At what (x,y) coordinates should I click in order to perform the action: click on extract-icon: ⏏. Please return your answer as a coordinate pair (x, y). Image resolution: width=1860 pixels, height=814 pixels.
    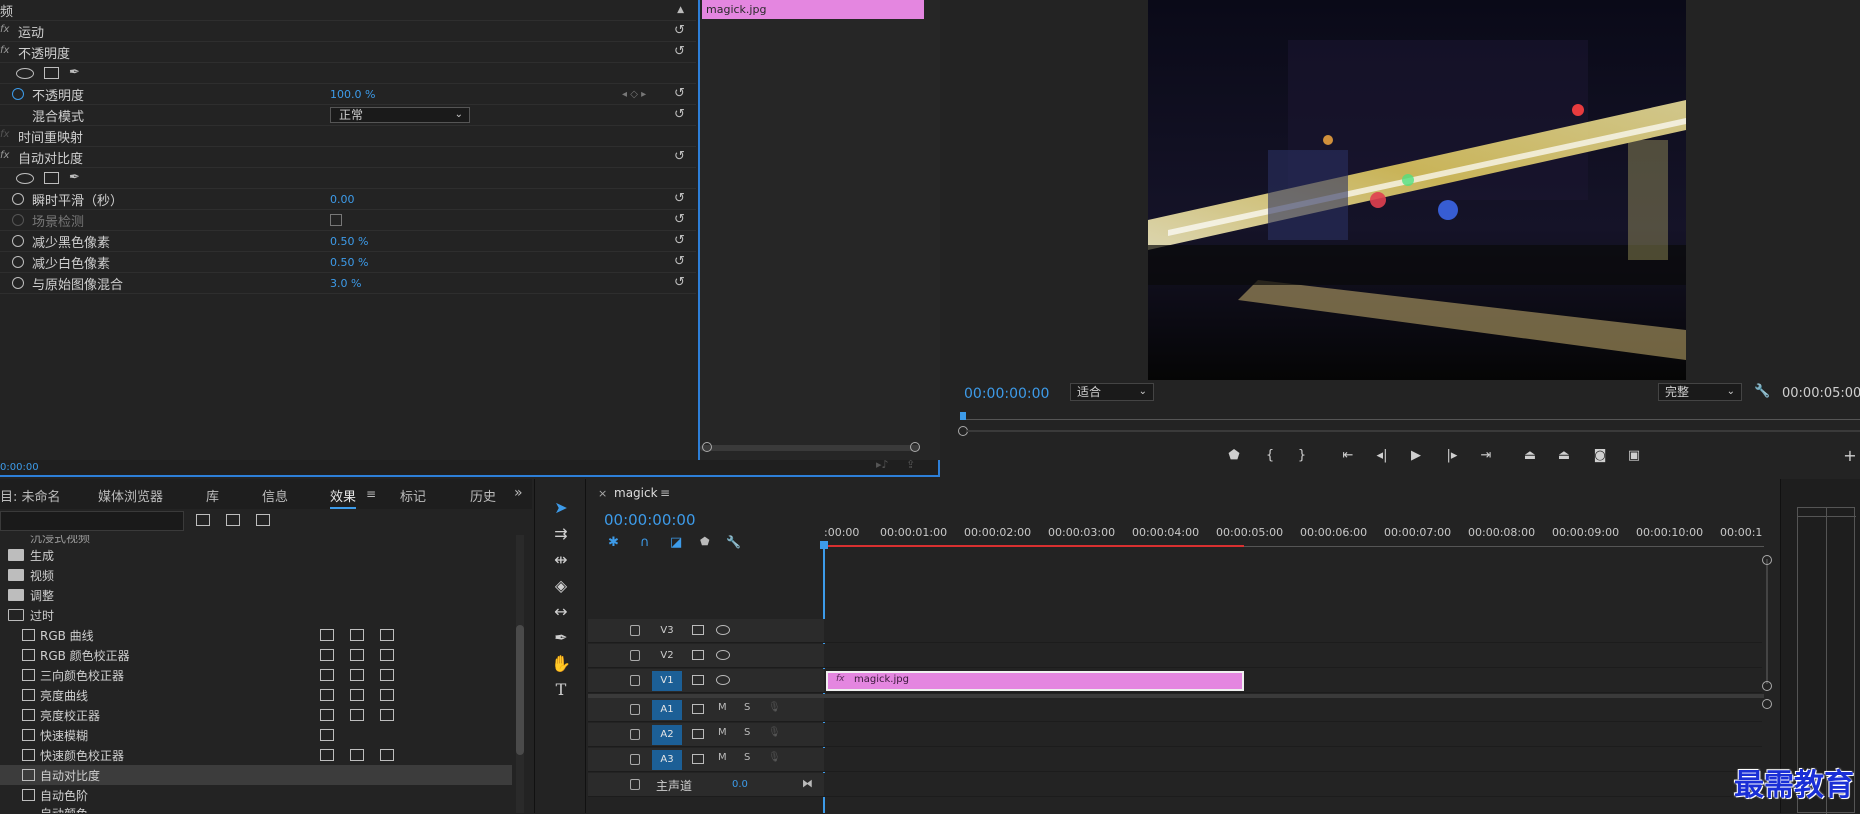
    Looking at the image, I should click on (1564, 456).